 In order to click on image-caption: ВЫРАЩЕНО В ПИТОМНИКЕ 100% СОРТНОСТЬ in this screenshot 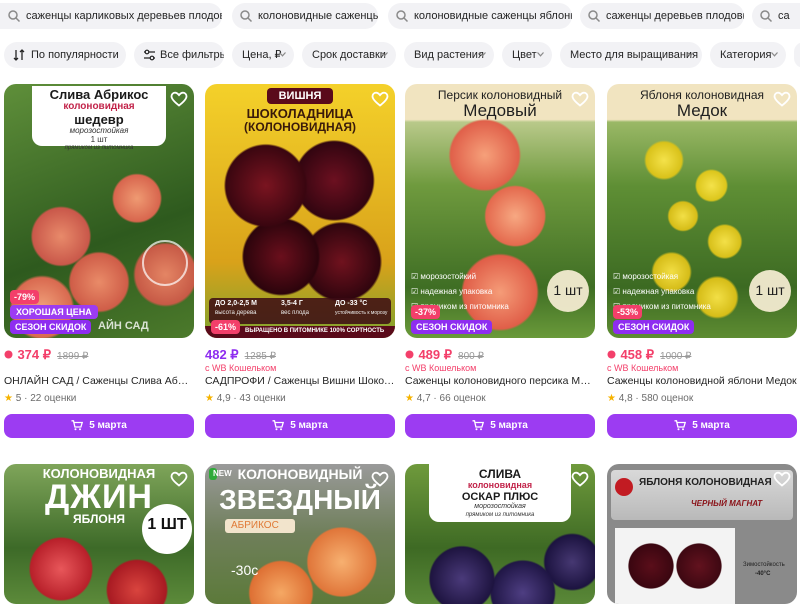, I will do `click(315, 331)`.